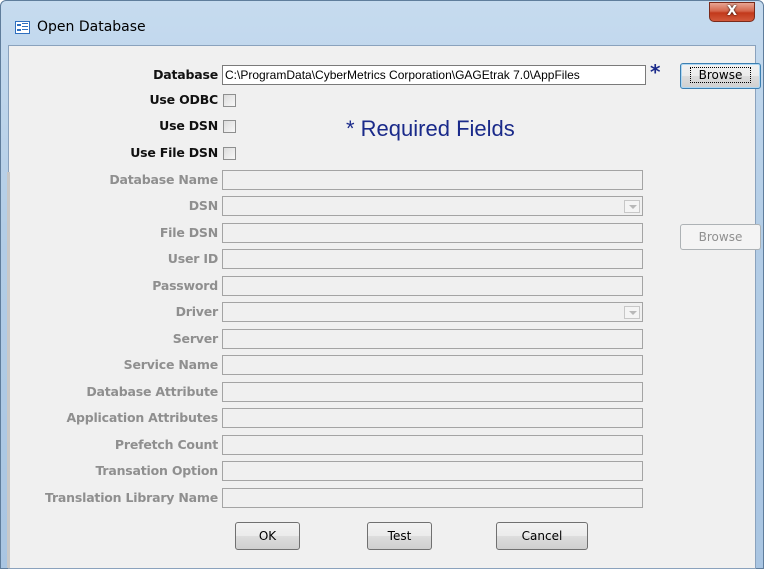 The image size is (764, 569). What do you see at coordinates (197, 311) in the screenshot?
I see `driver-label: Driver` at bounding box center [197, 311].